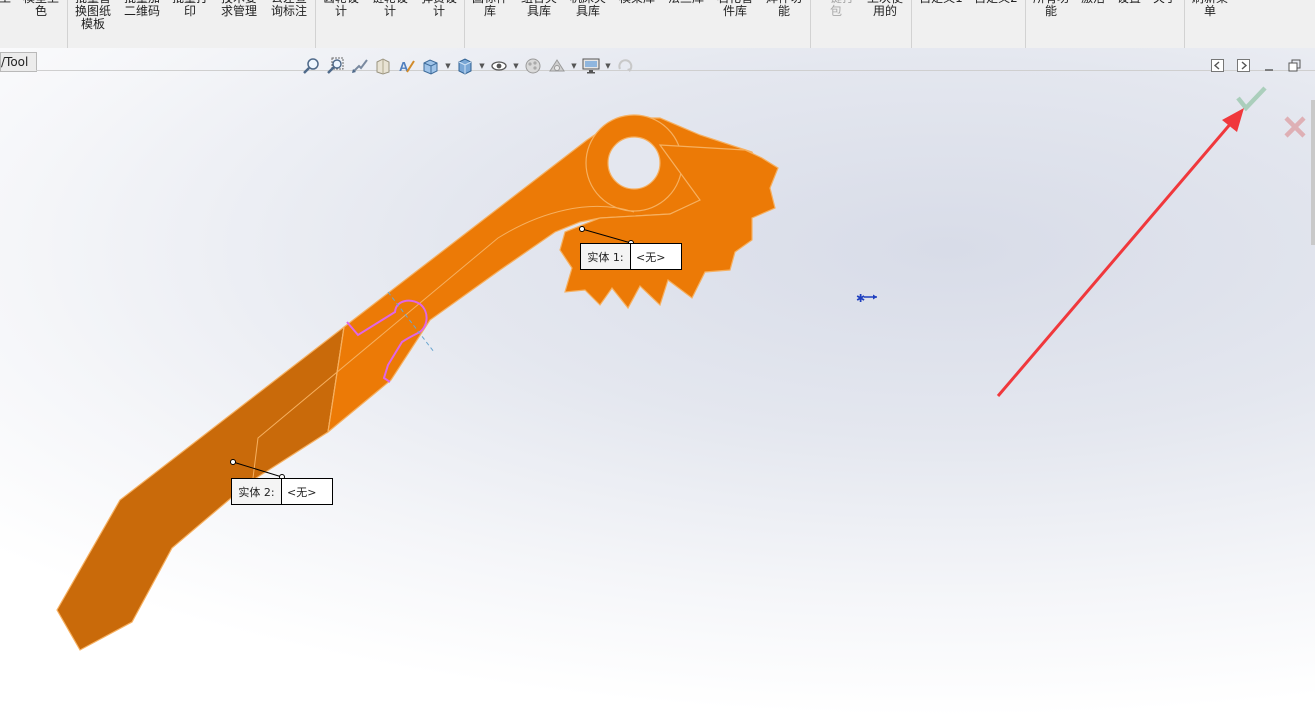 Image resolution: width=1315 pixels, height=717 pixels. I want to click on callout-label: 实体 1:, so click(606, 256).